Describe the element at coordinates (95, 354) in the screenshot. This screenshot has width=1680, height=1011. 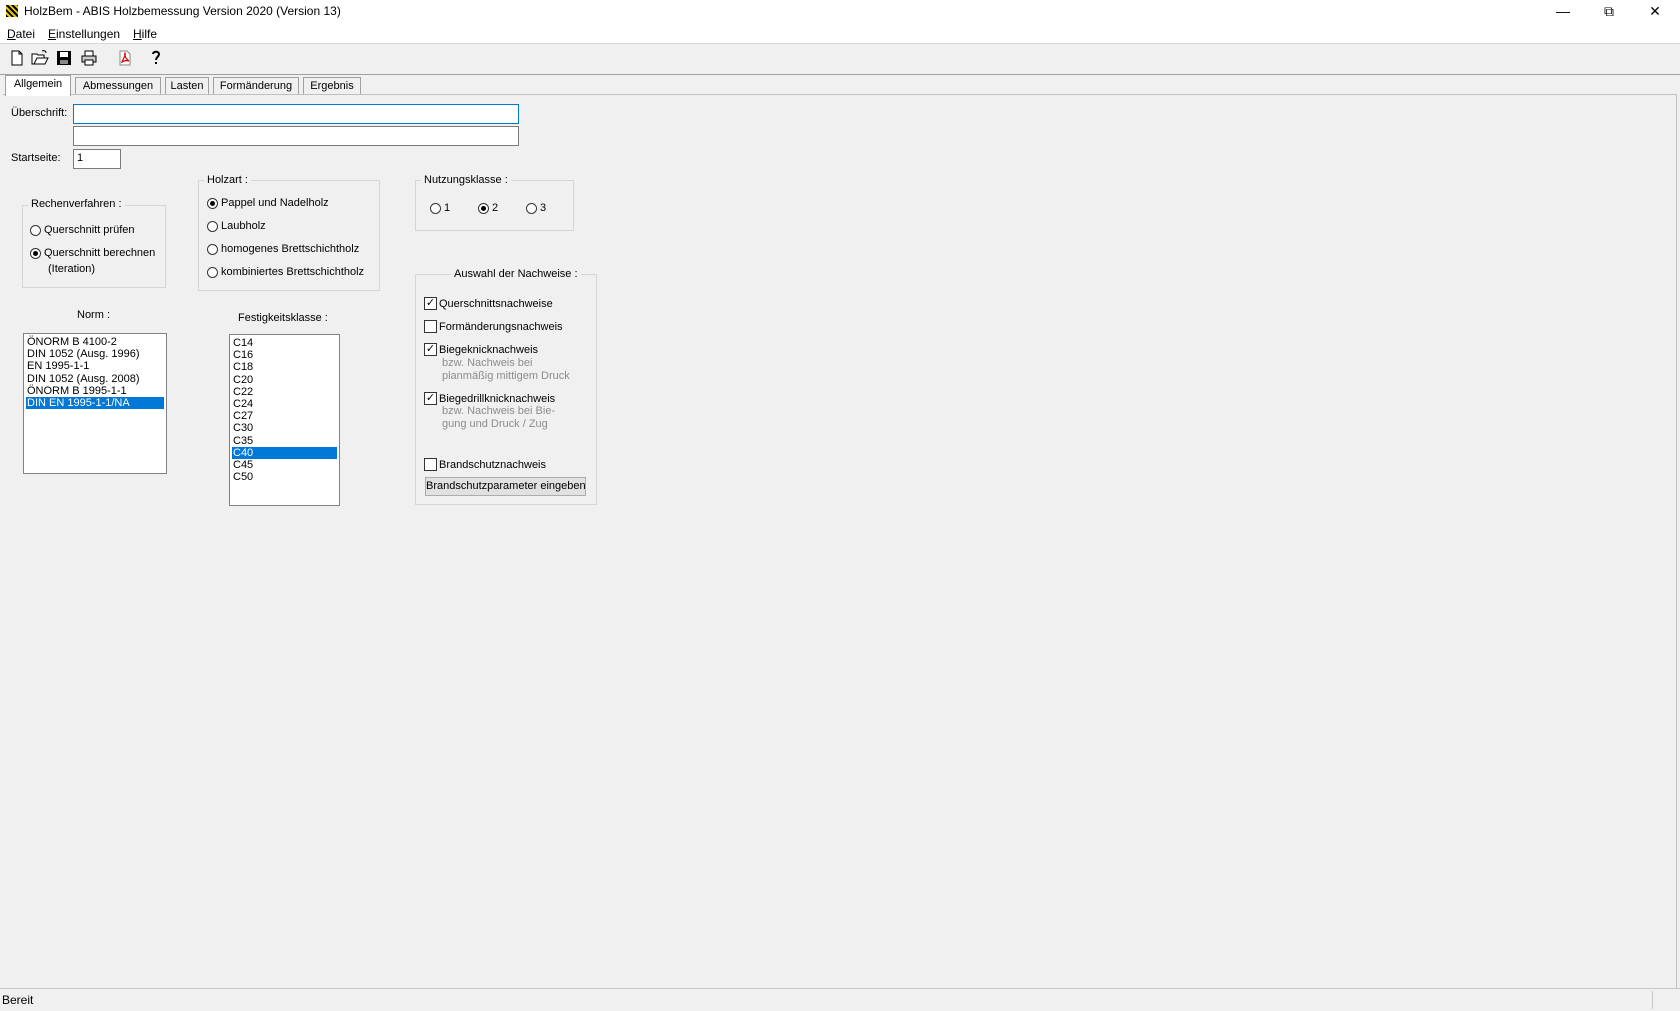
I see `list-item: DIN 1052 (Ausg. 1996)` at that location.